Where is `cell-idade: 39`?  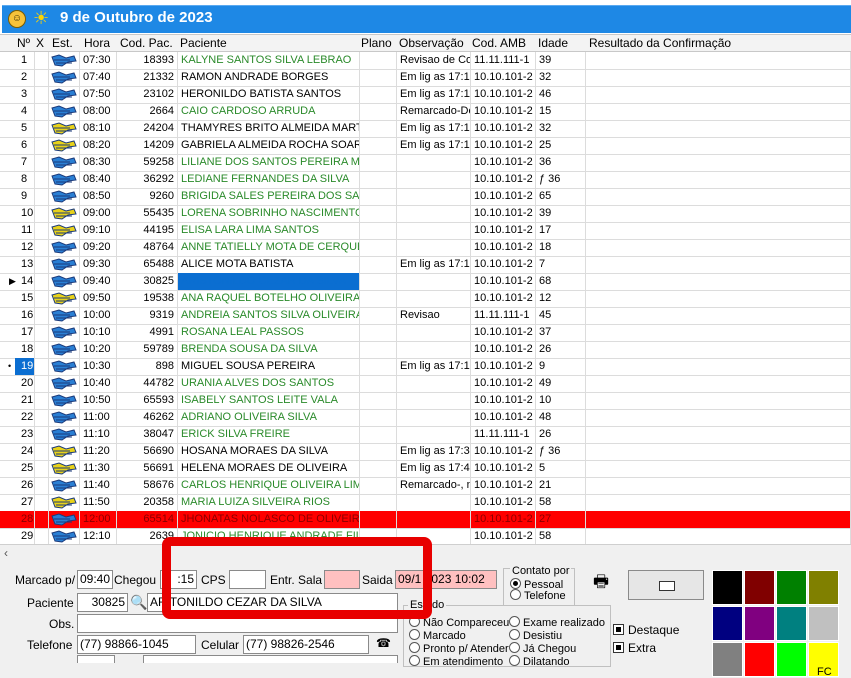 cell-idade: 39 is located at coordinates (561, 60).